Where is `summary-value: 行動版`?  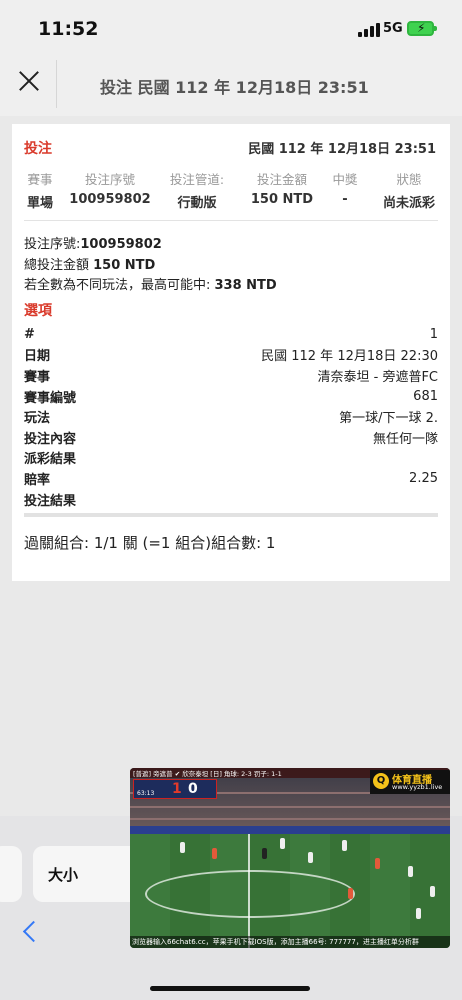 summary-value: 行動版 is located at coordinates (197, 203).